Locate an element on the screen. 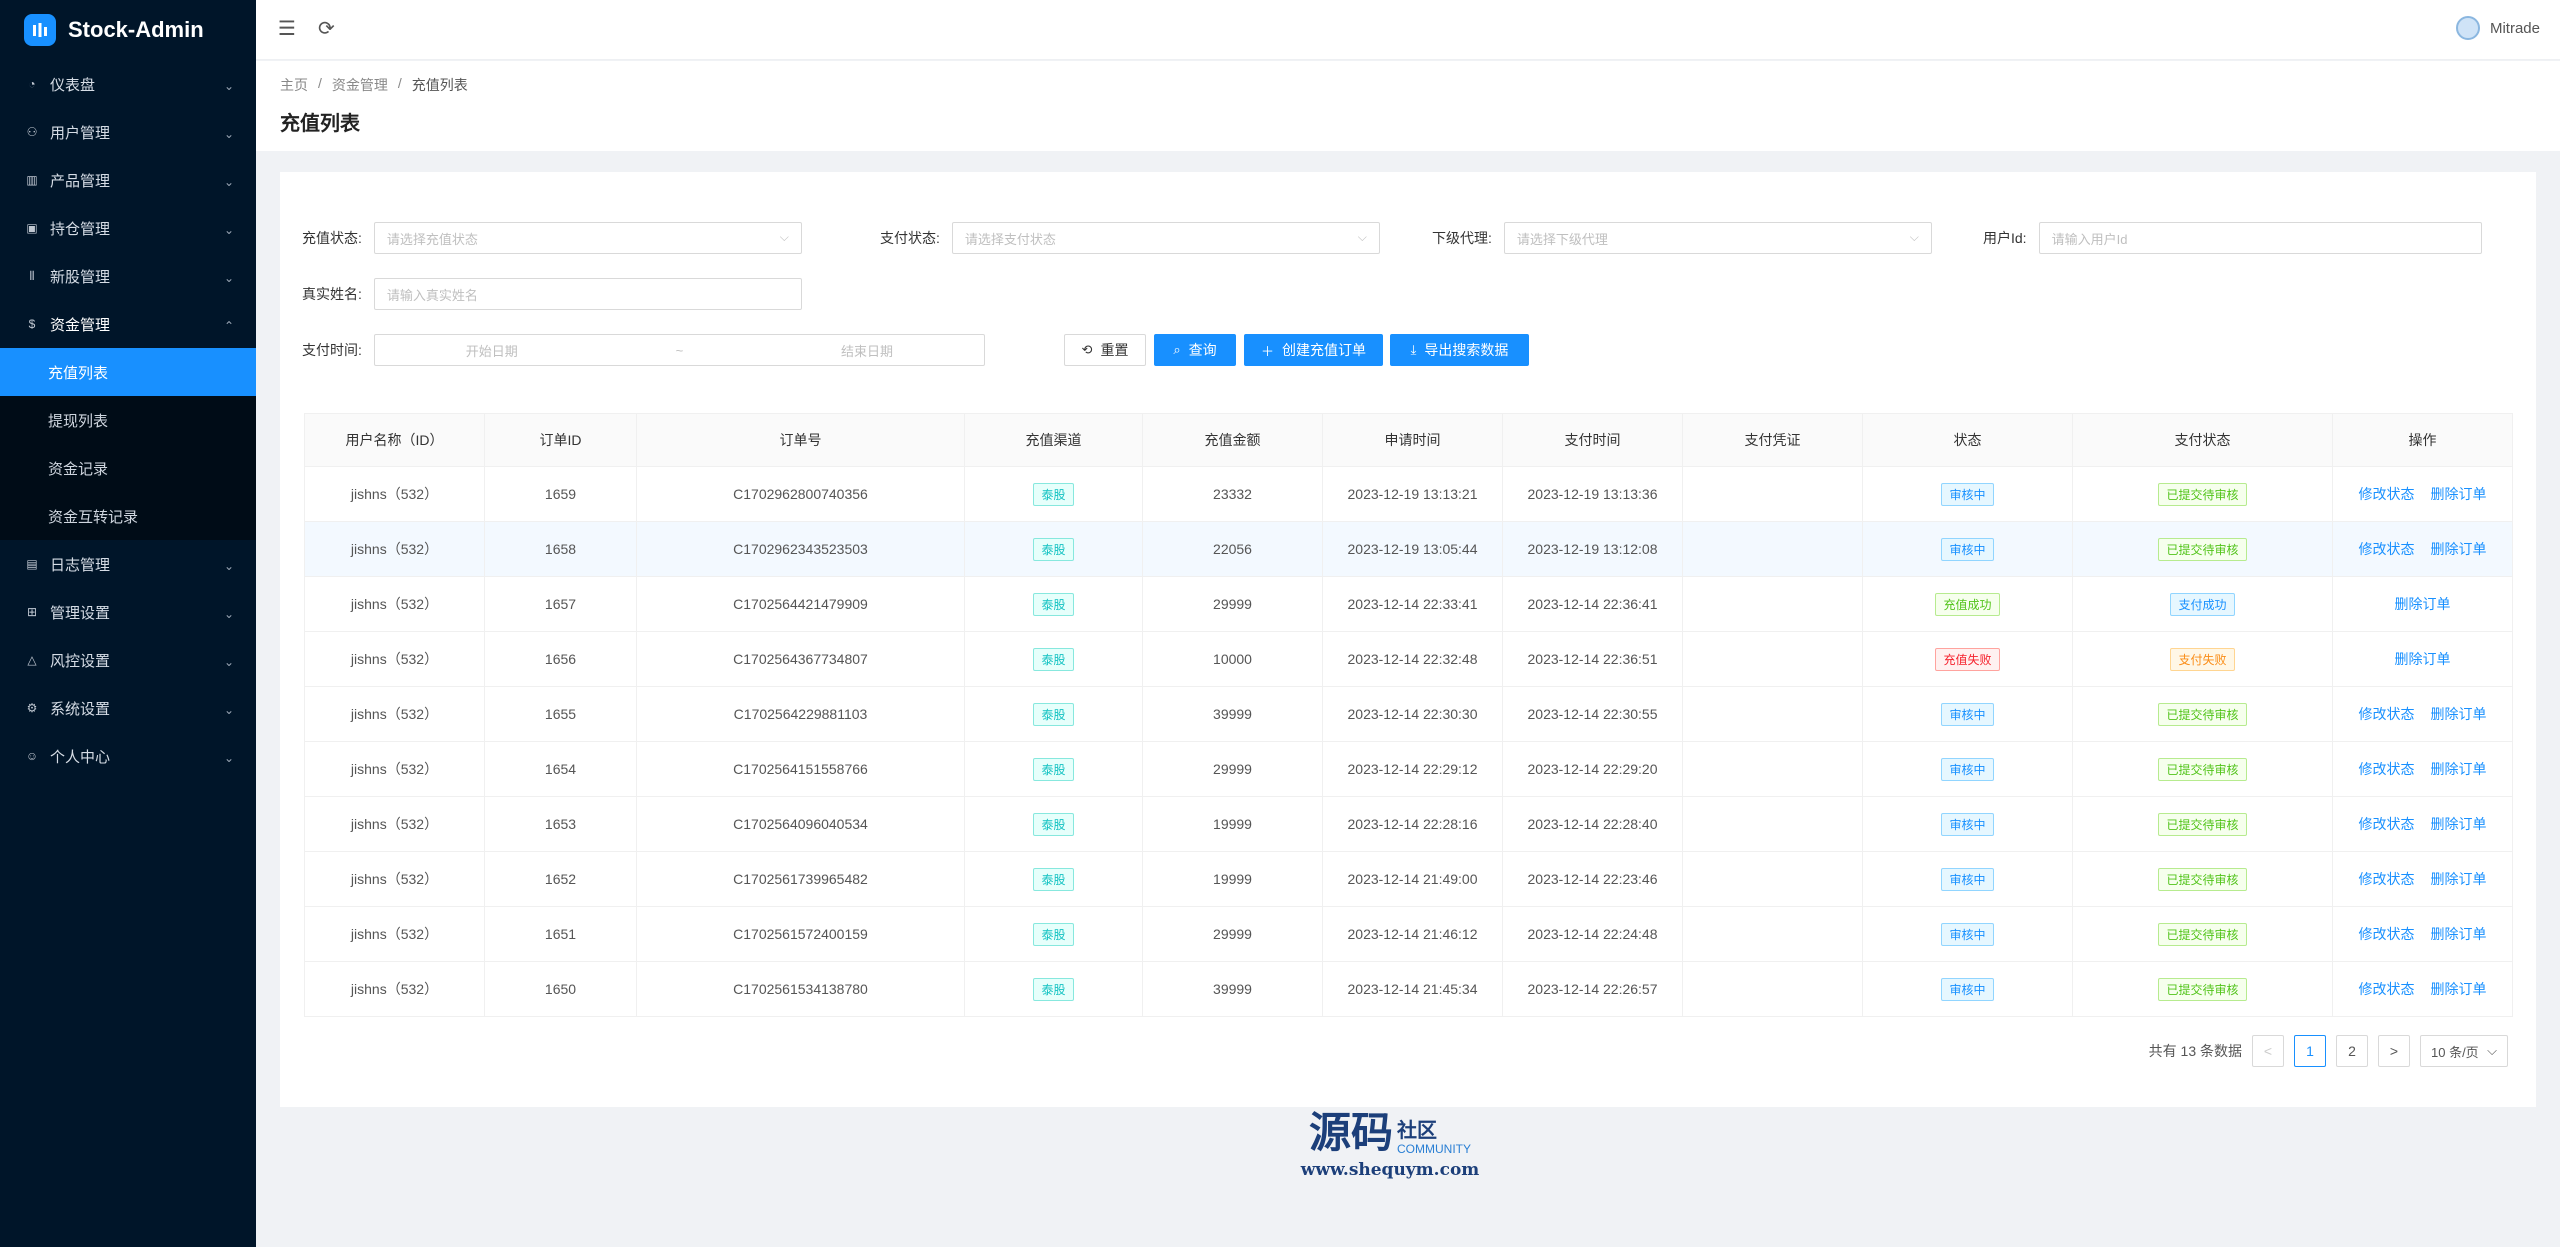 The height and width of the screenshot is (1247, 2560). admin-settings-icon: ⊞ is located at coordinates (32, 612).